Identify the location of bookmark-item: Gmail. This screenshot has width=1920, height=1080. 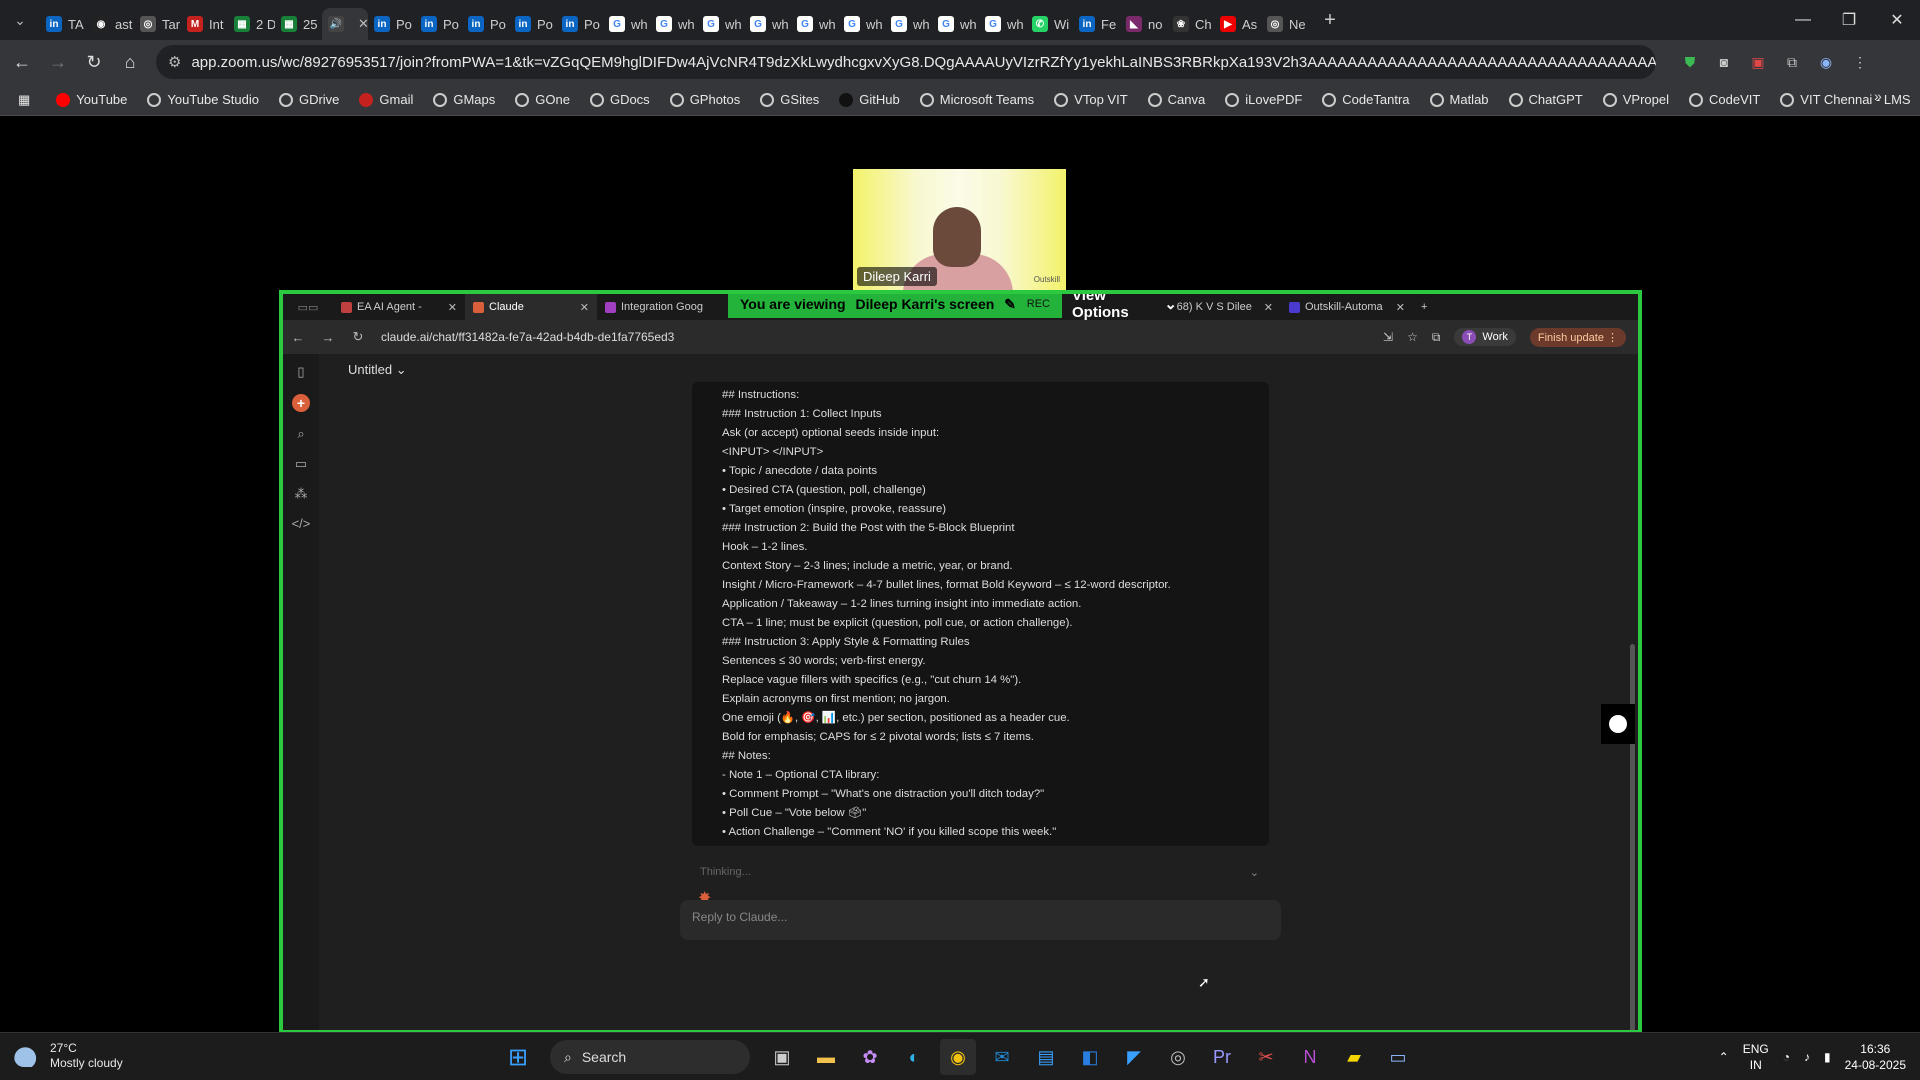
(386, 100).